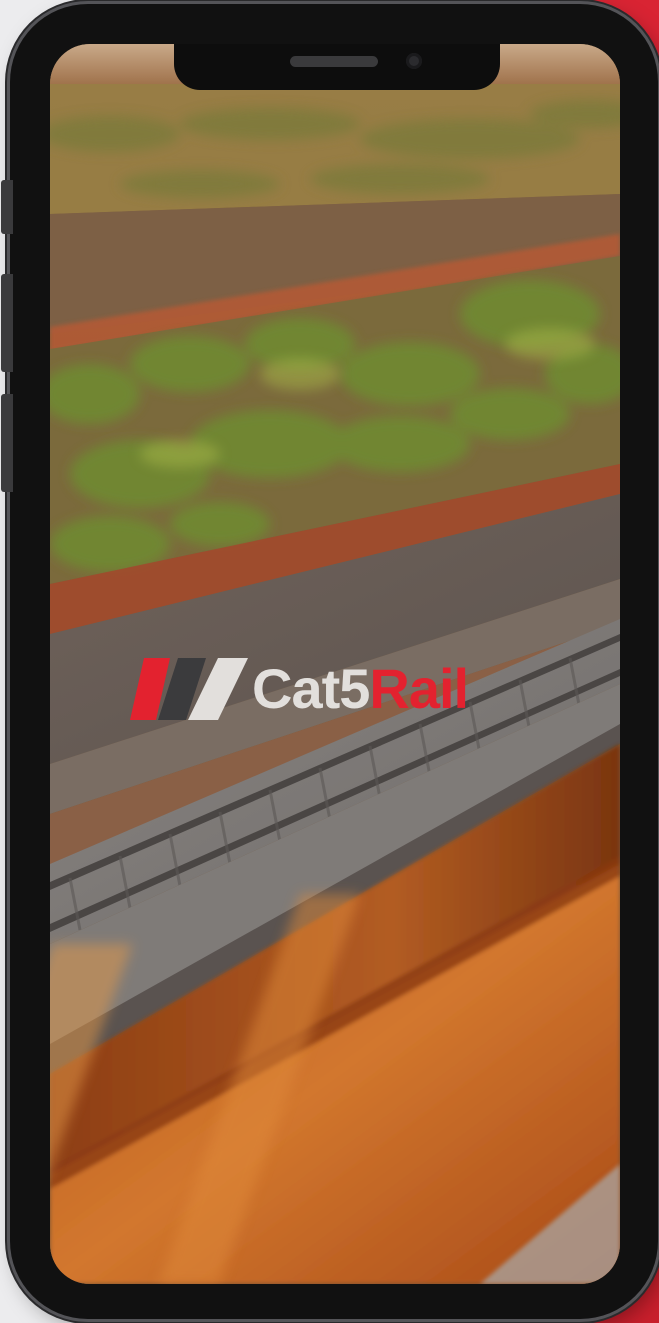  I want to click on volume-up-button, so click(7, 323).